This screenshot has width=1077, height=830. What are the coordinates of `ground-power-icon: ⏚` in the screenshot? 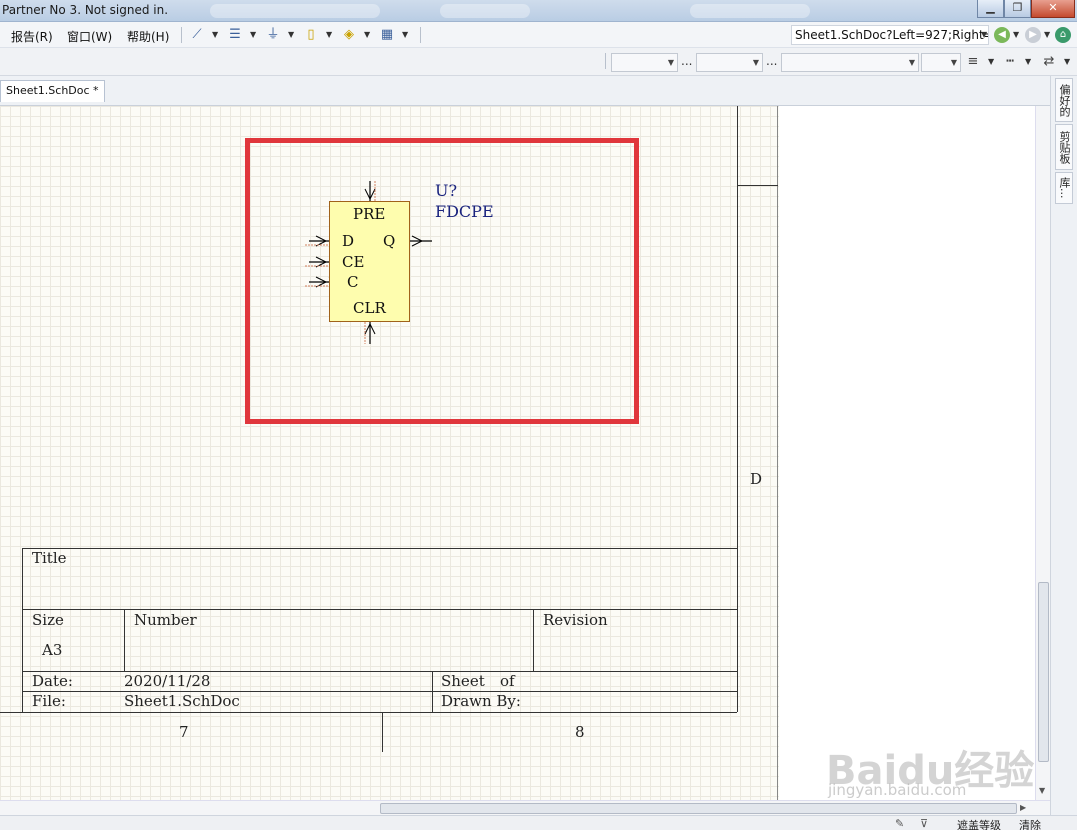 It's located at (273, 35).